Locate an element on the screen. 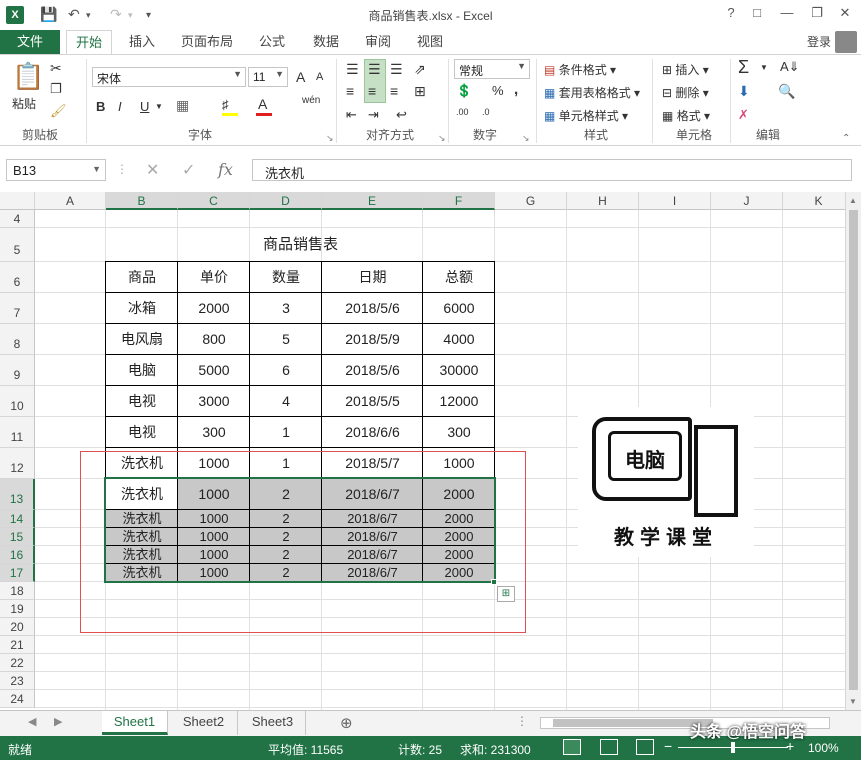 The height and width of the screenshot is (760, 861). tab-page-layout: 页面布局 is located at coordinates (207, 42).